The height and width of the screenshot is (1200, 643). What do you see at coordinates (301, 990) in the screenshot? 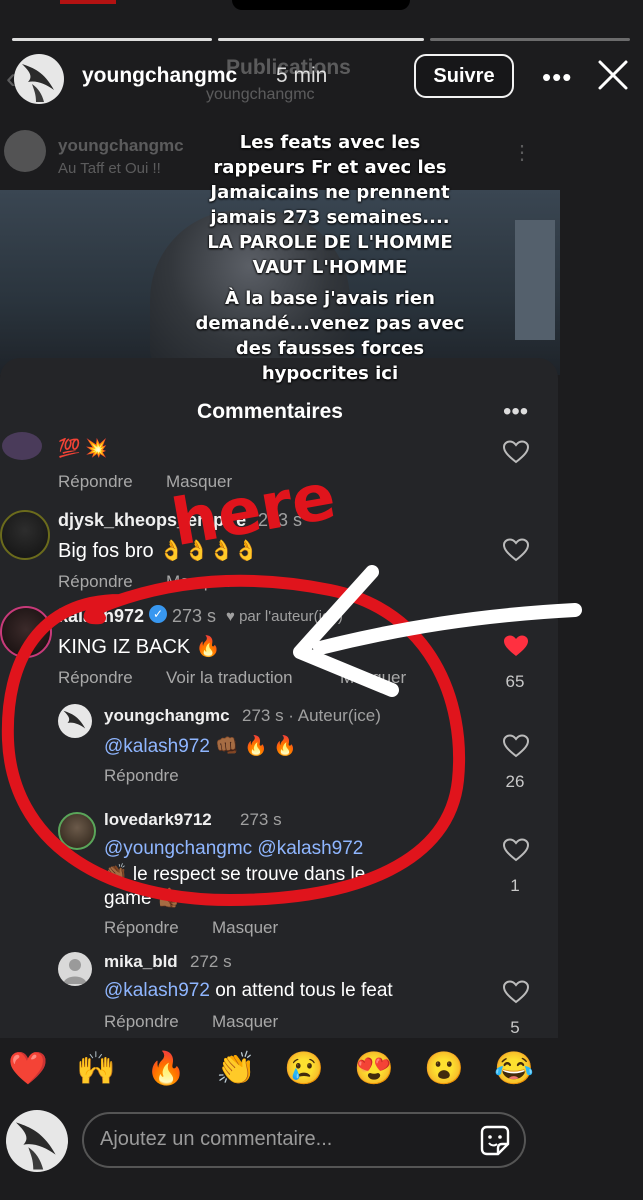
I see `comment-body: on attend tous le feat` at bounding box center [301, 990].